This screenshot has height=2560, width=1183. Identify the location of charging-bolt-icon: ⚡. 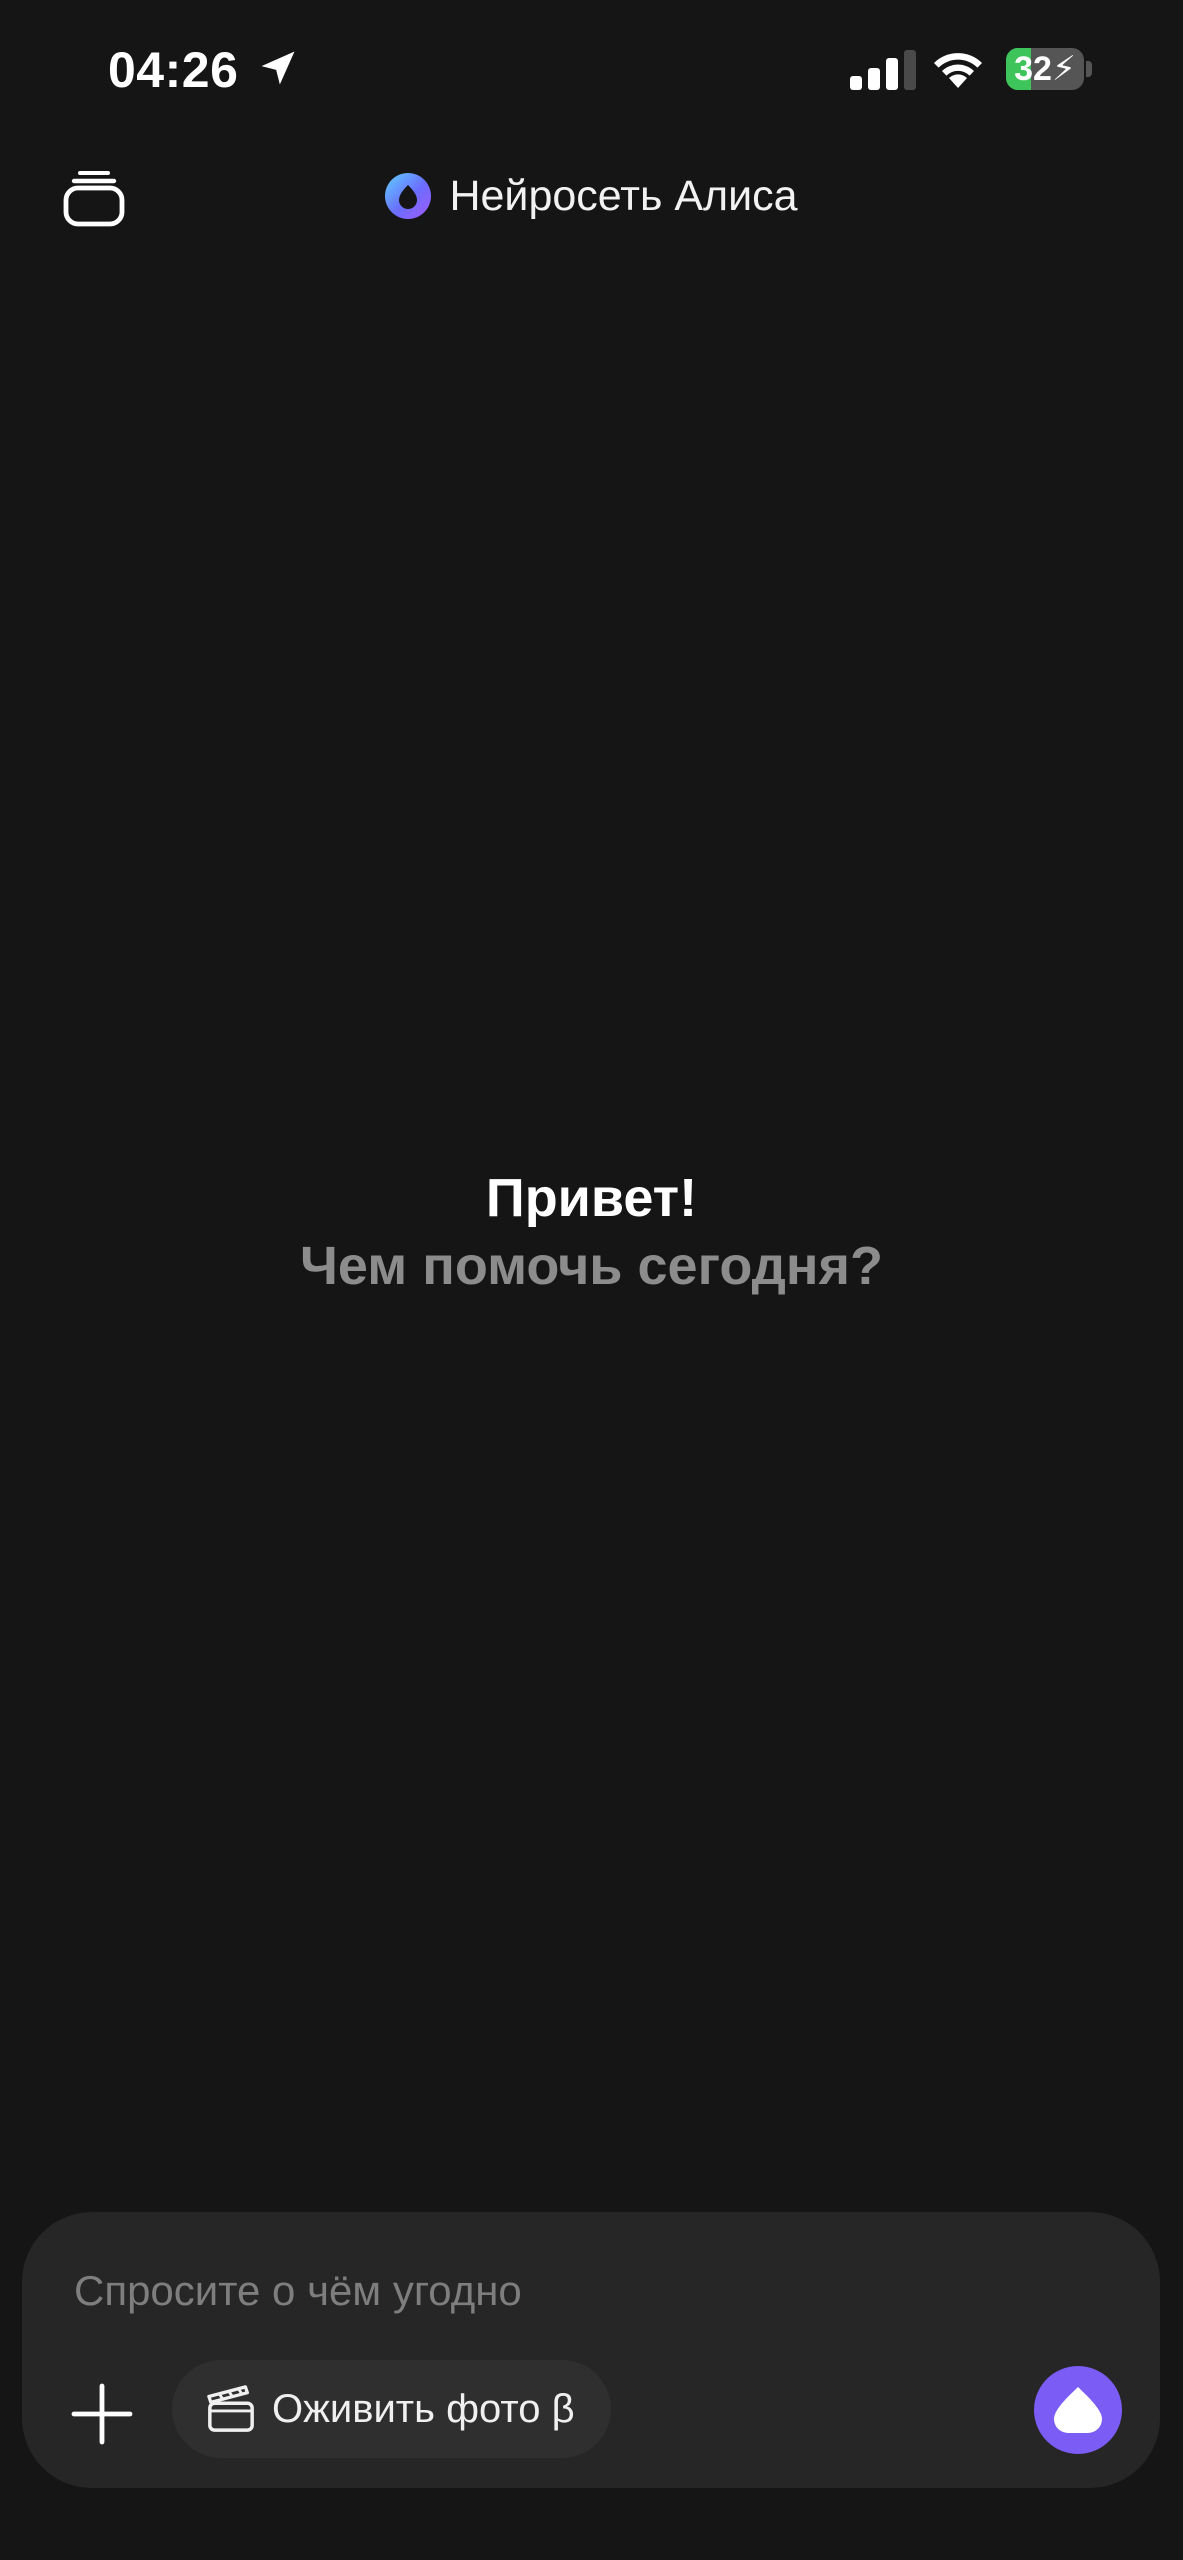
(1063, 69).